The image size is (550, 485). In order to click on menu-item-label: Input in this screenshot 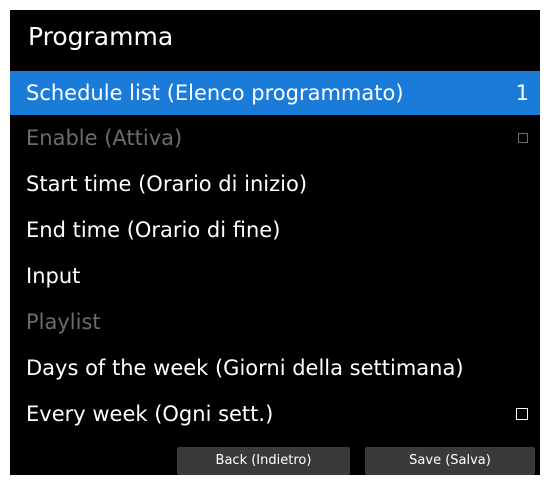, I will do `click(53, 276)`.